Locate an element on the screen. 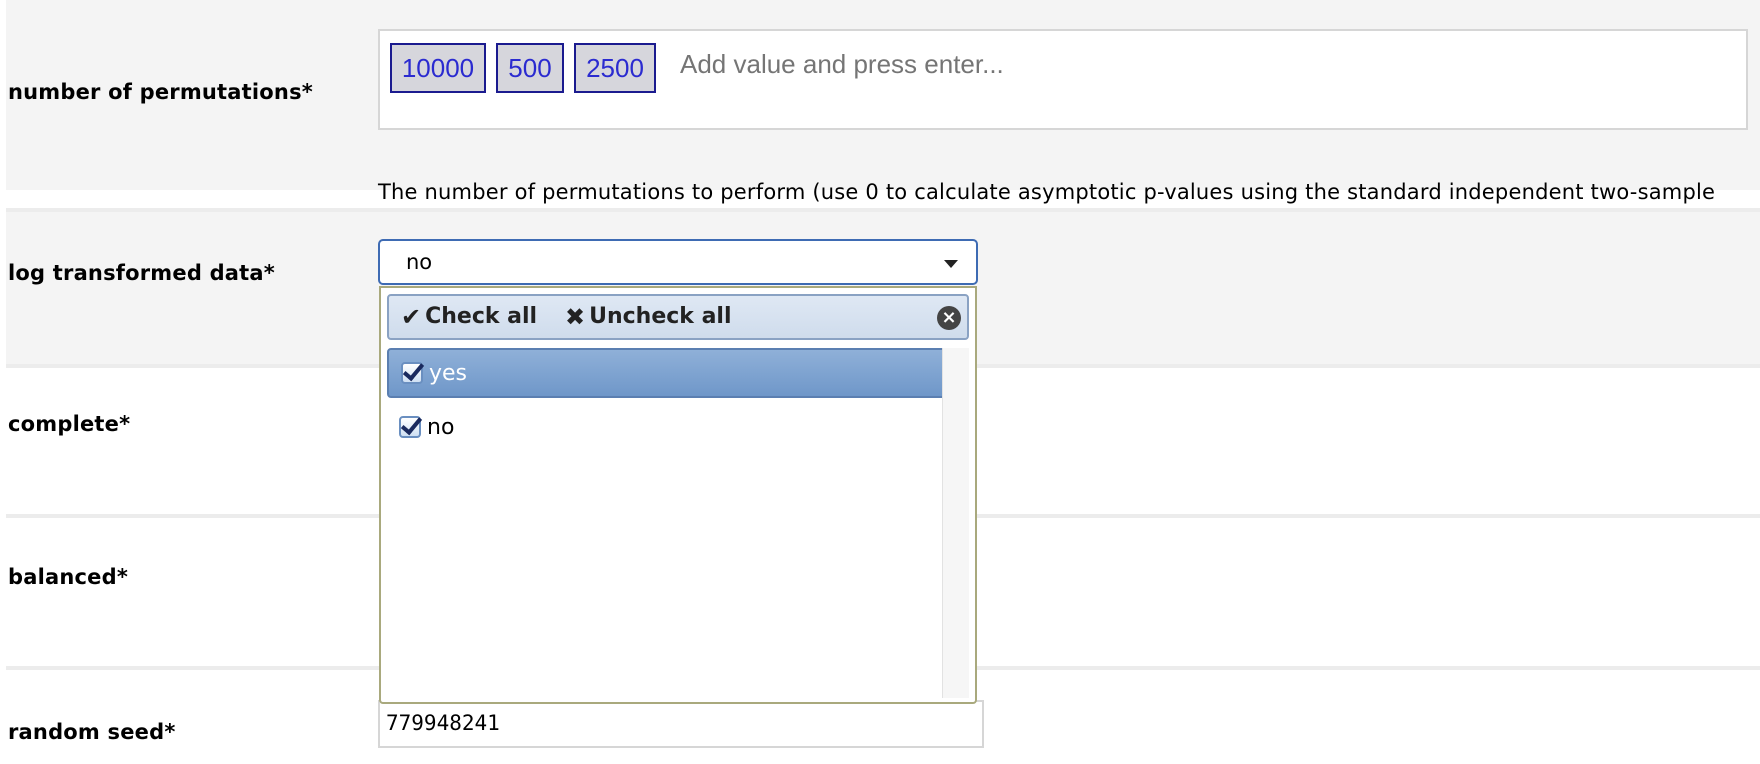  dropdown-scrollbar is located at coordinates (955, 523).